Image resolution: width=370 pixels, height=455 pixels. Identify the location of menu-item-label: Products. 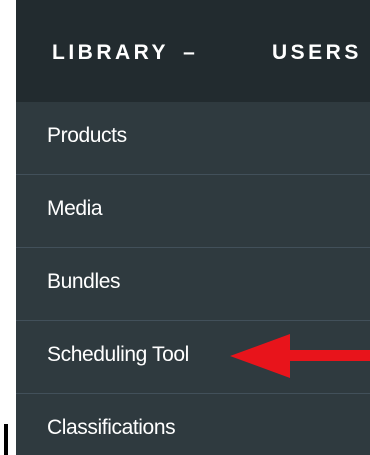
(87, 135).